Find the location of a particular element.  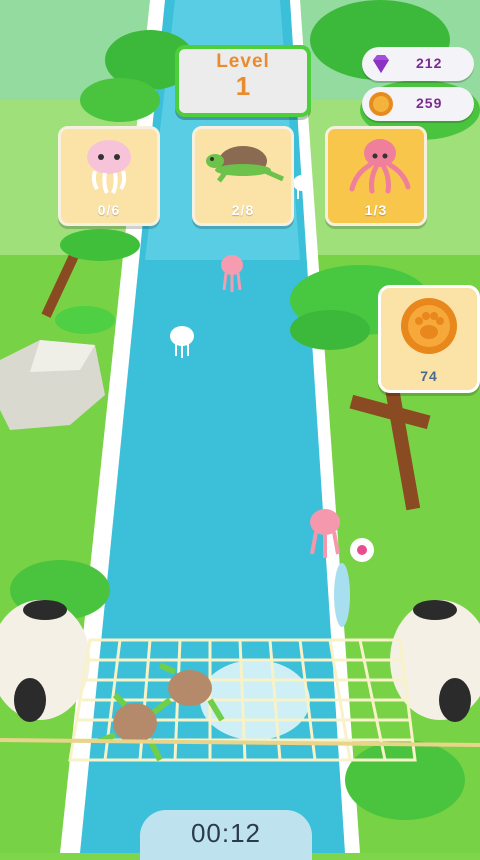

gems-counter: 212 is located at coordinates (418, 64).